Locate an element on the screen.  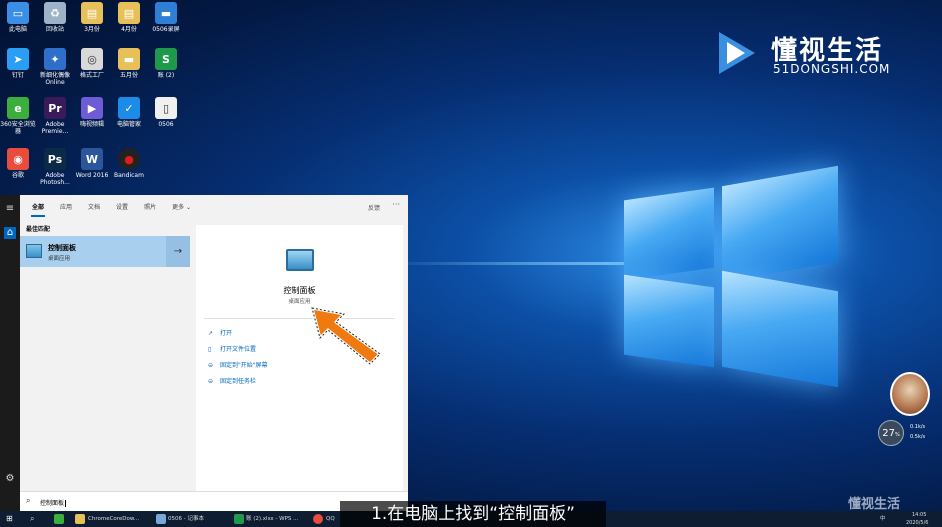
wps-icon is located at coordinates (239, 519).